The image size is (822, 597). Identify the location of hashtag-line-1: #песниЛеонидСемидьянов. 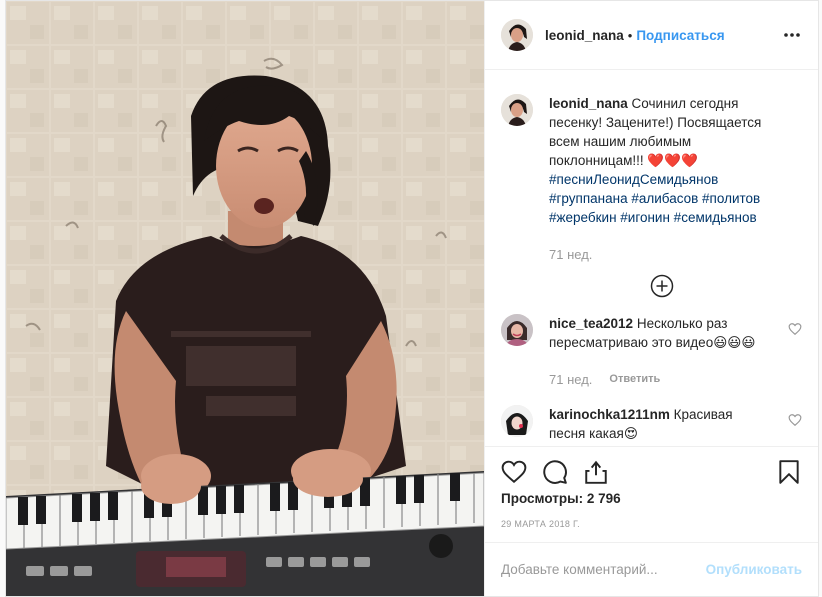
(633, 179).